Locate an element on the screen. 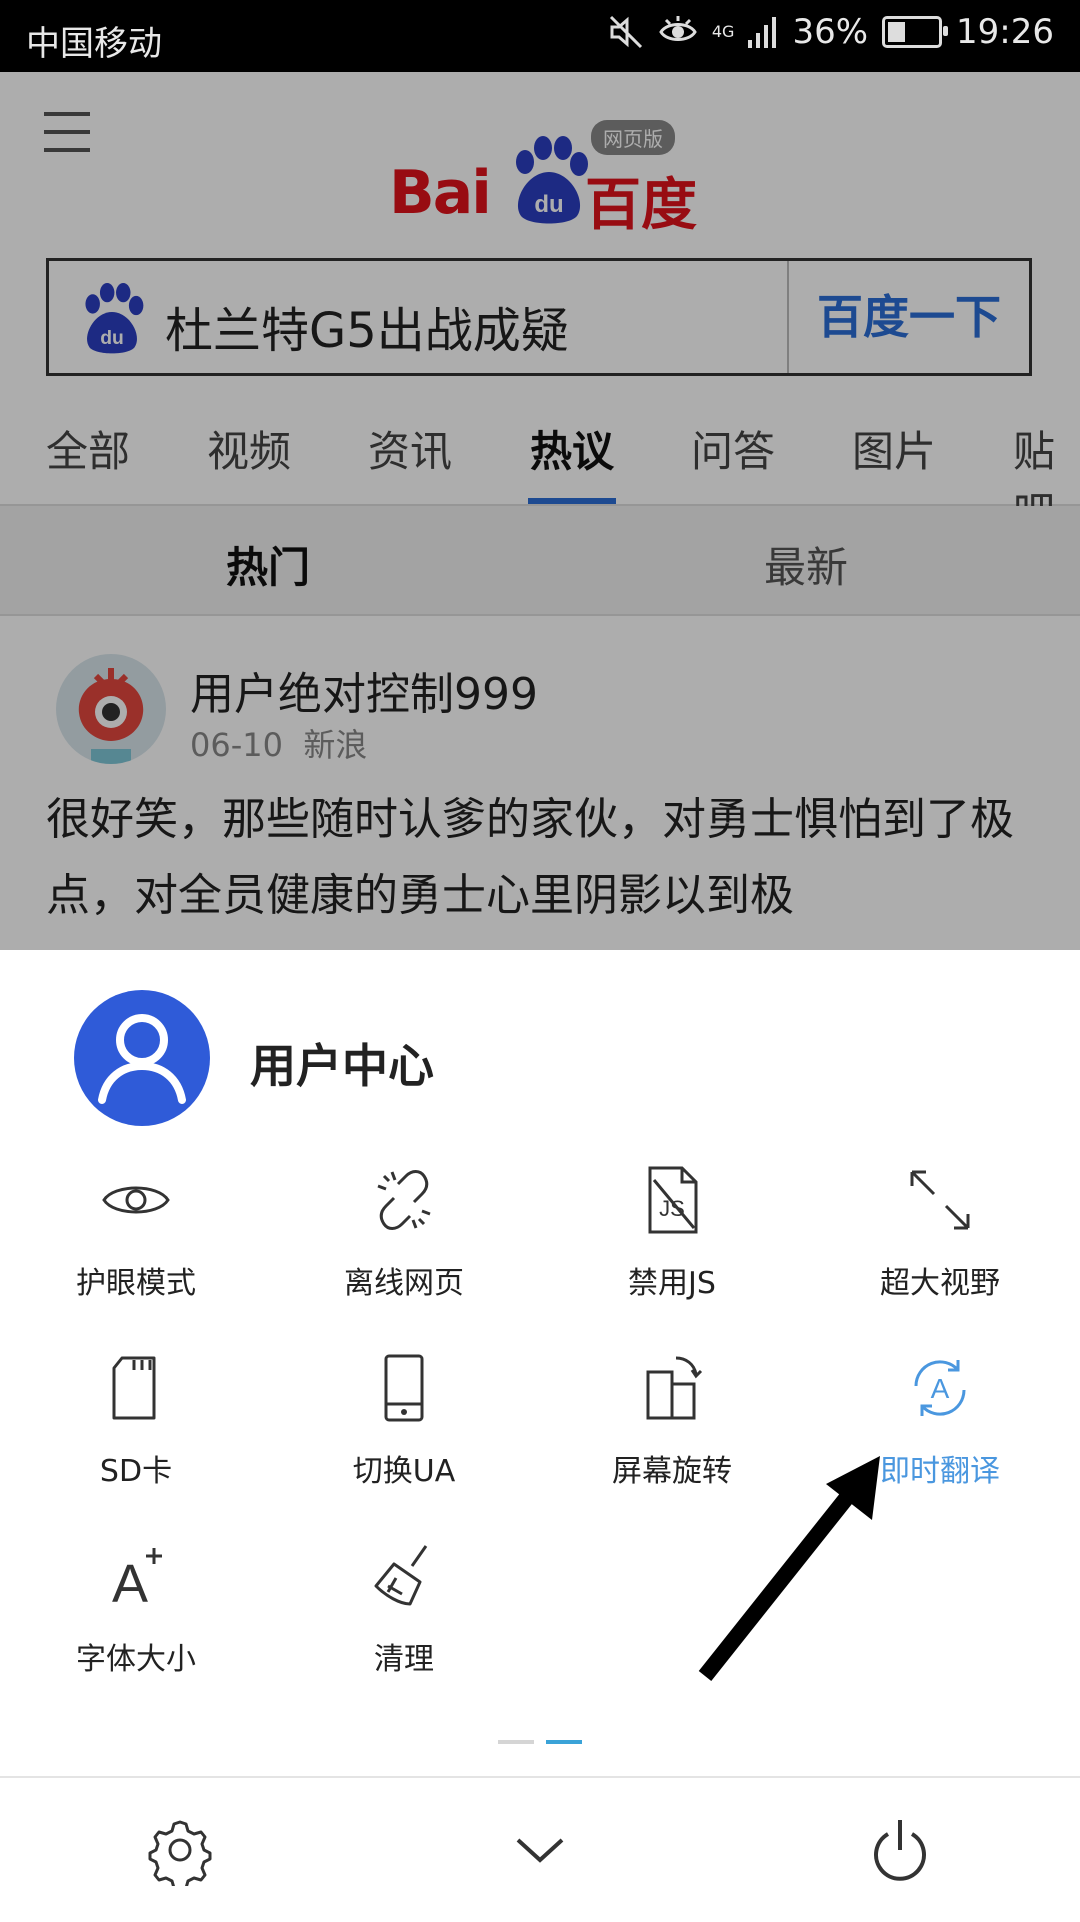 The width and height of the screenshot is (1080, 1922). translate-icon: A is located at coordinates (940, 1388).